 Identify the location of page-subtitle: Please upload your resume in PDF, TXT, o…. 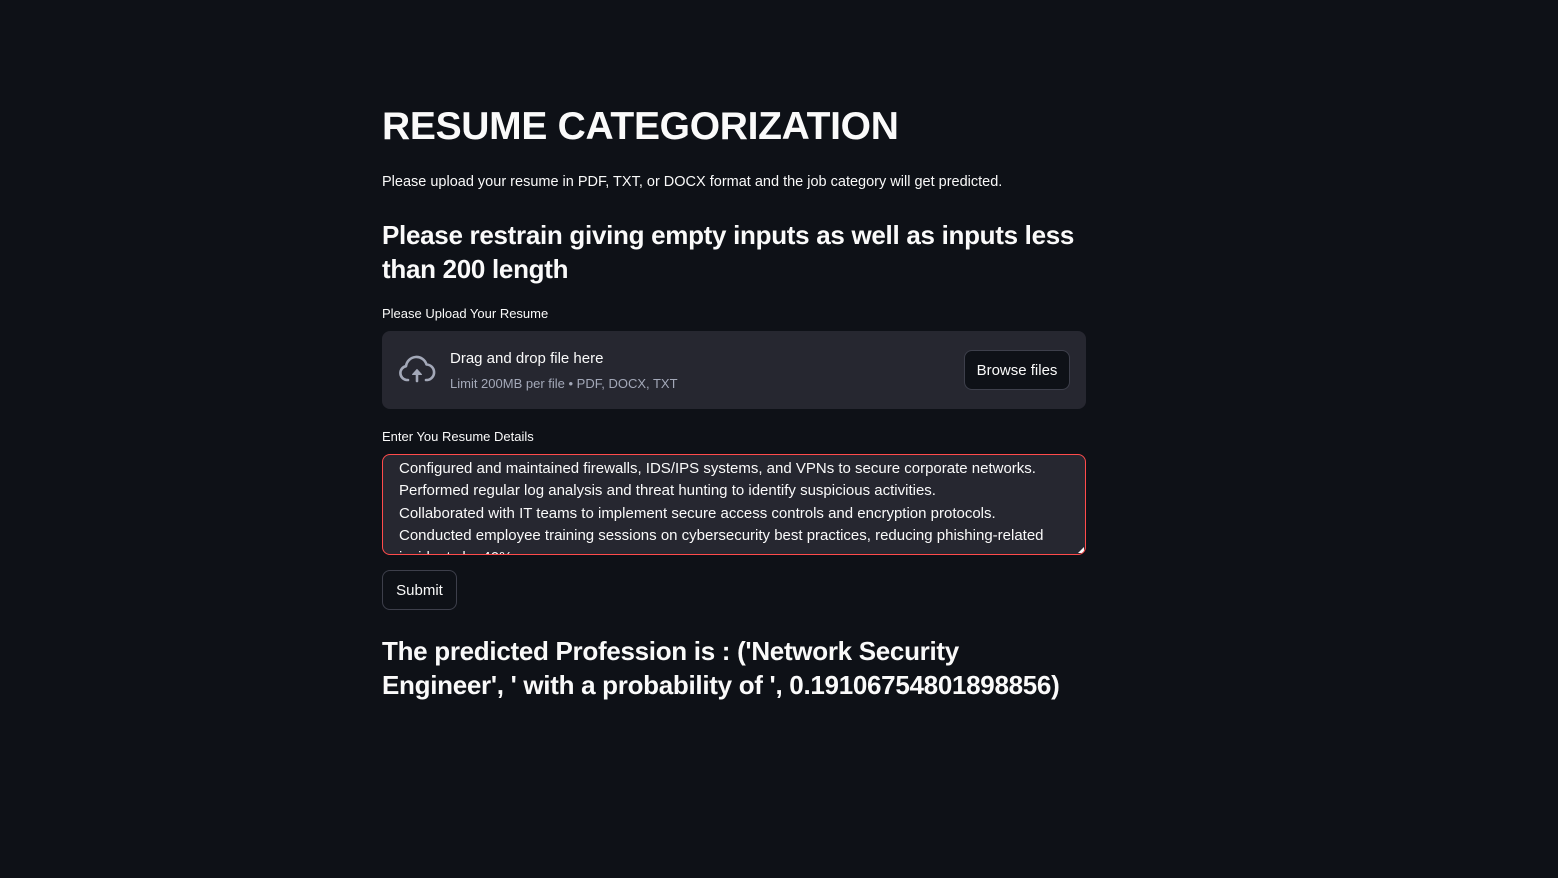
(692, 182).